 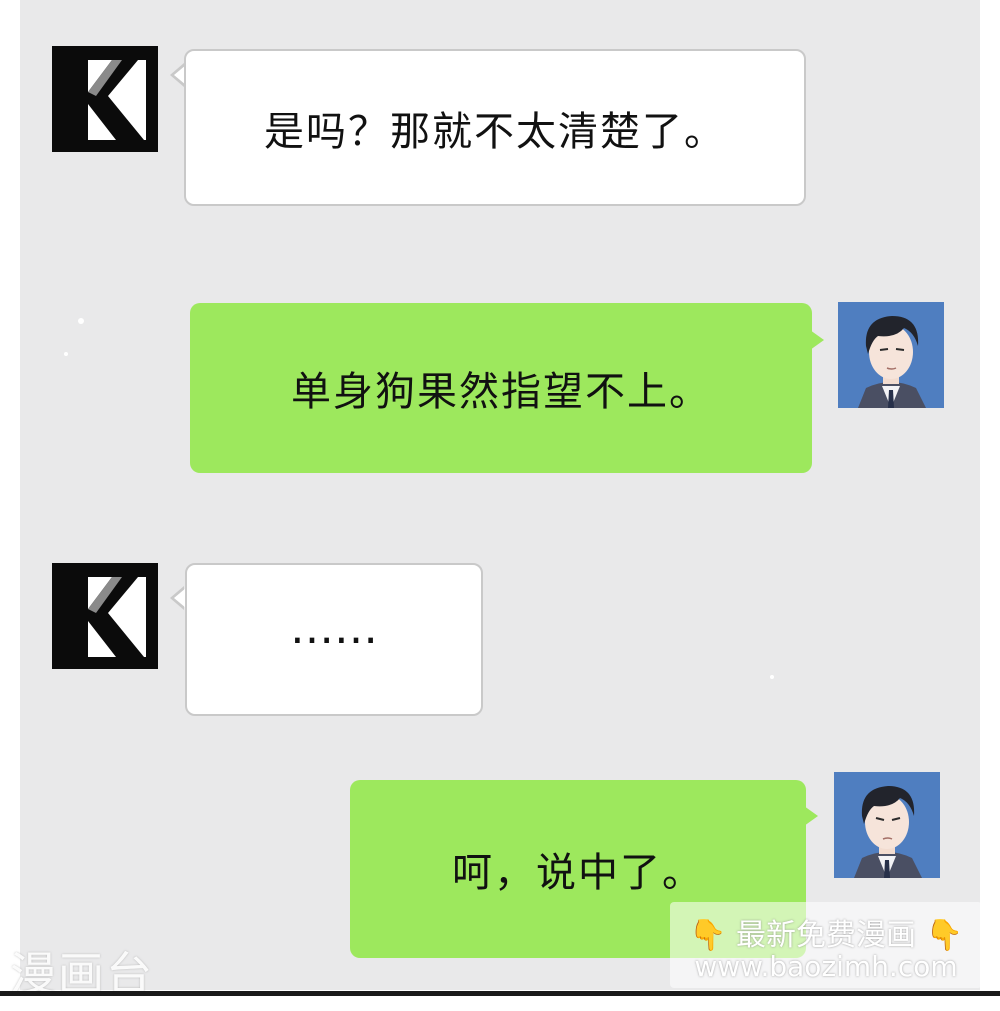 I want to click on message-bubble-outgoing: 单身狗果然指望不上。, so click(x=501, y=388).